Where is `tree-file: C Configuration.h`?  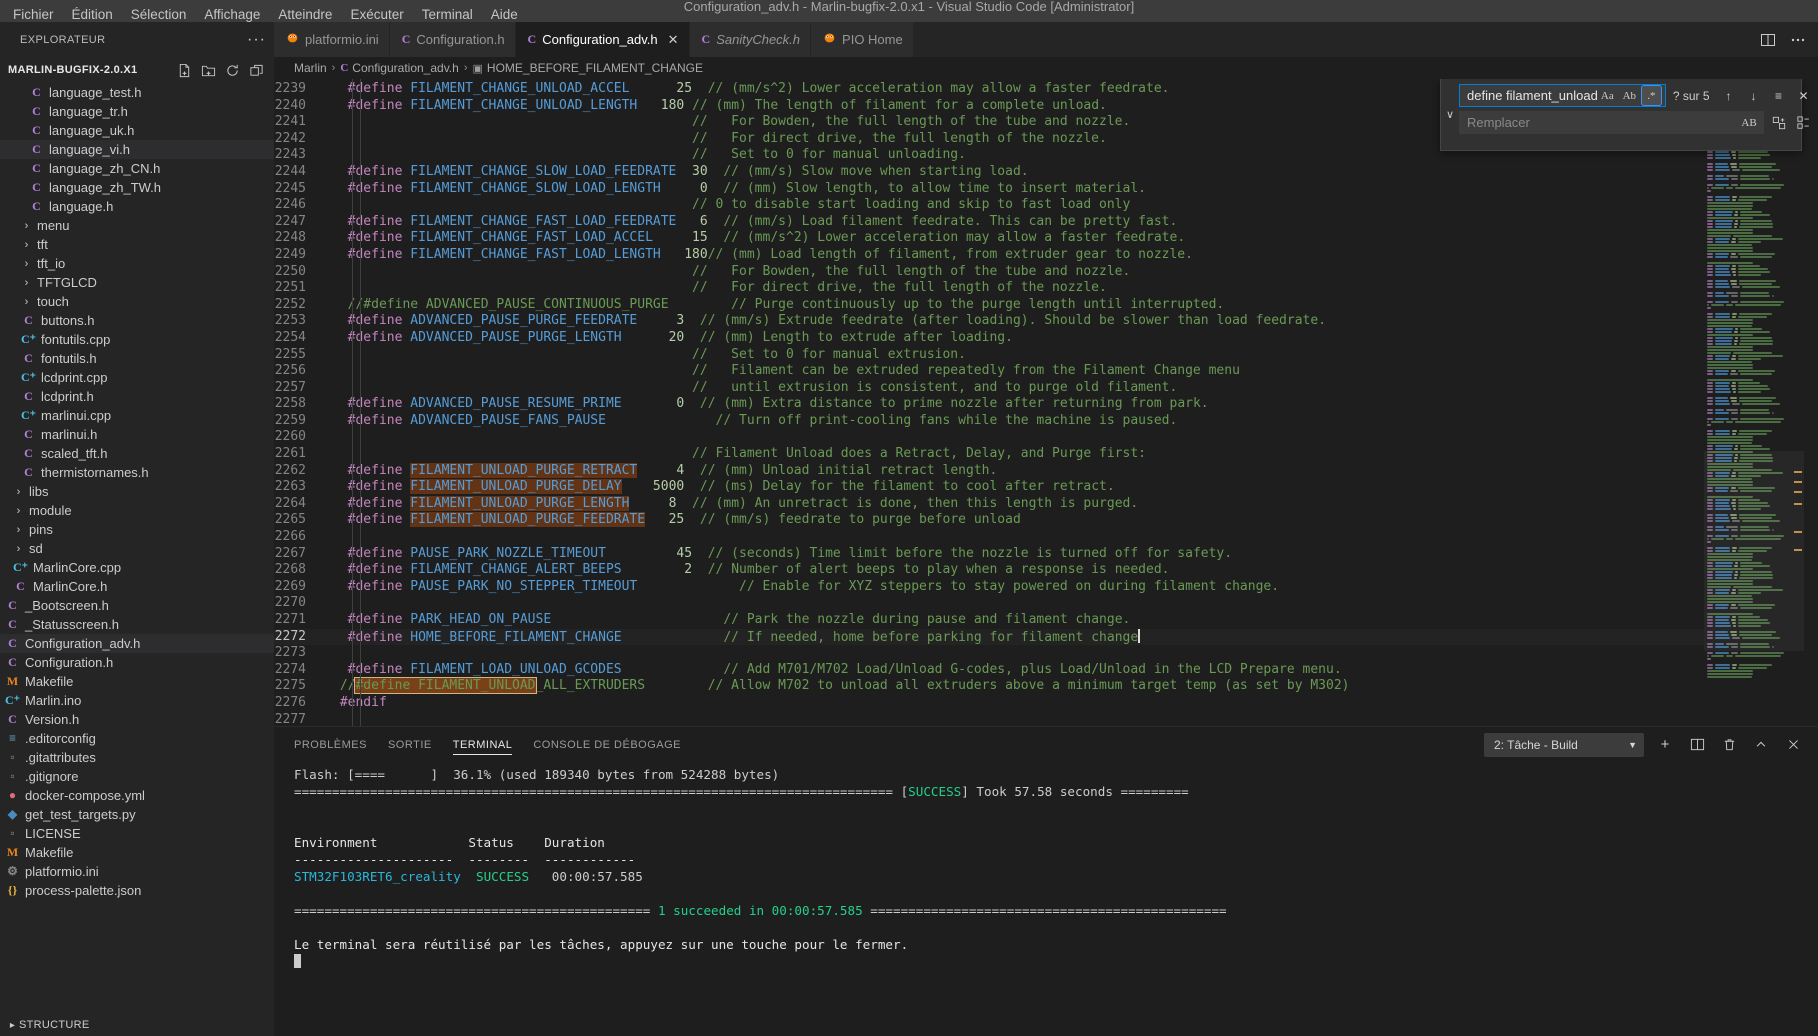
tree-file: C Configuration.h is located at coordinates (137, 662).